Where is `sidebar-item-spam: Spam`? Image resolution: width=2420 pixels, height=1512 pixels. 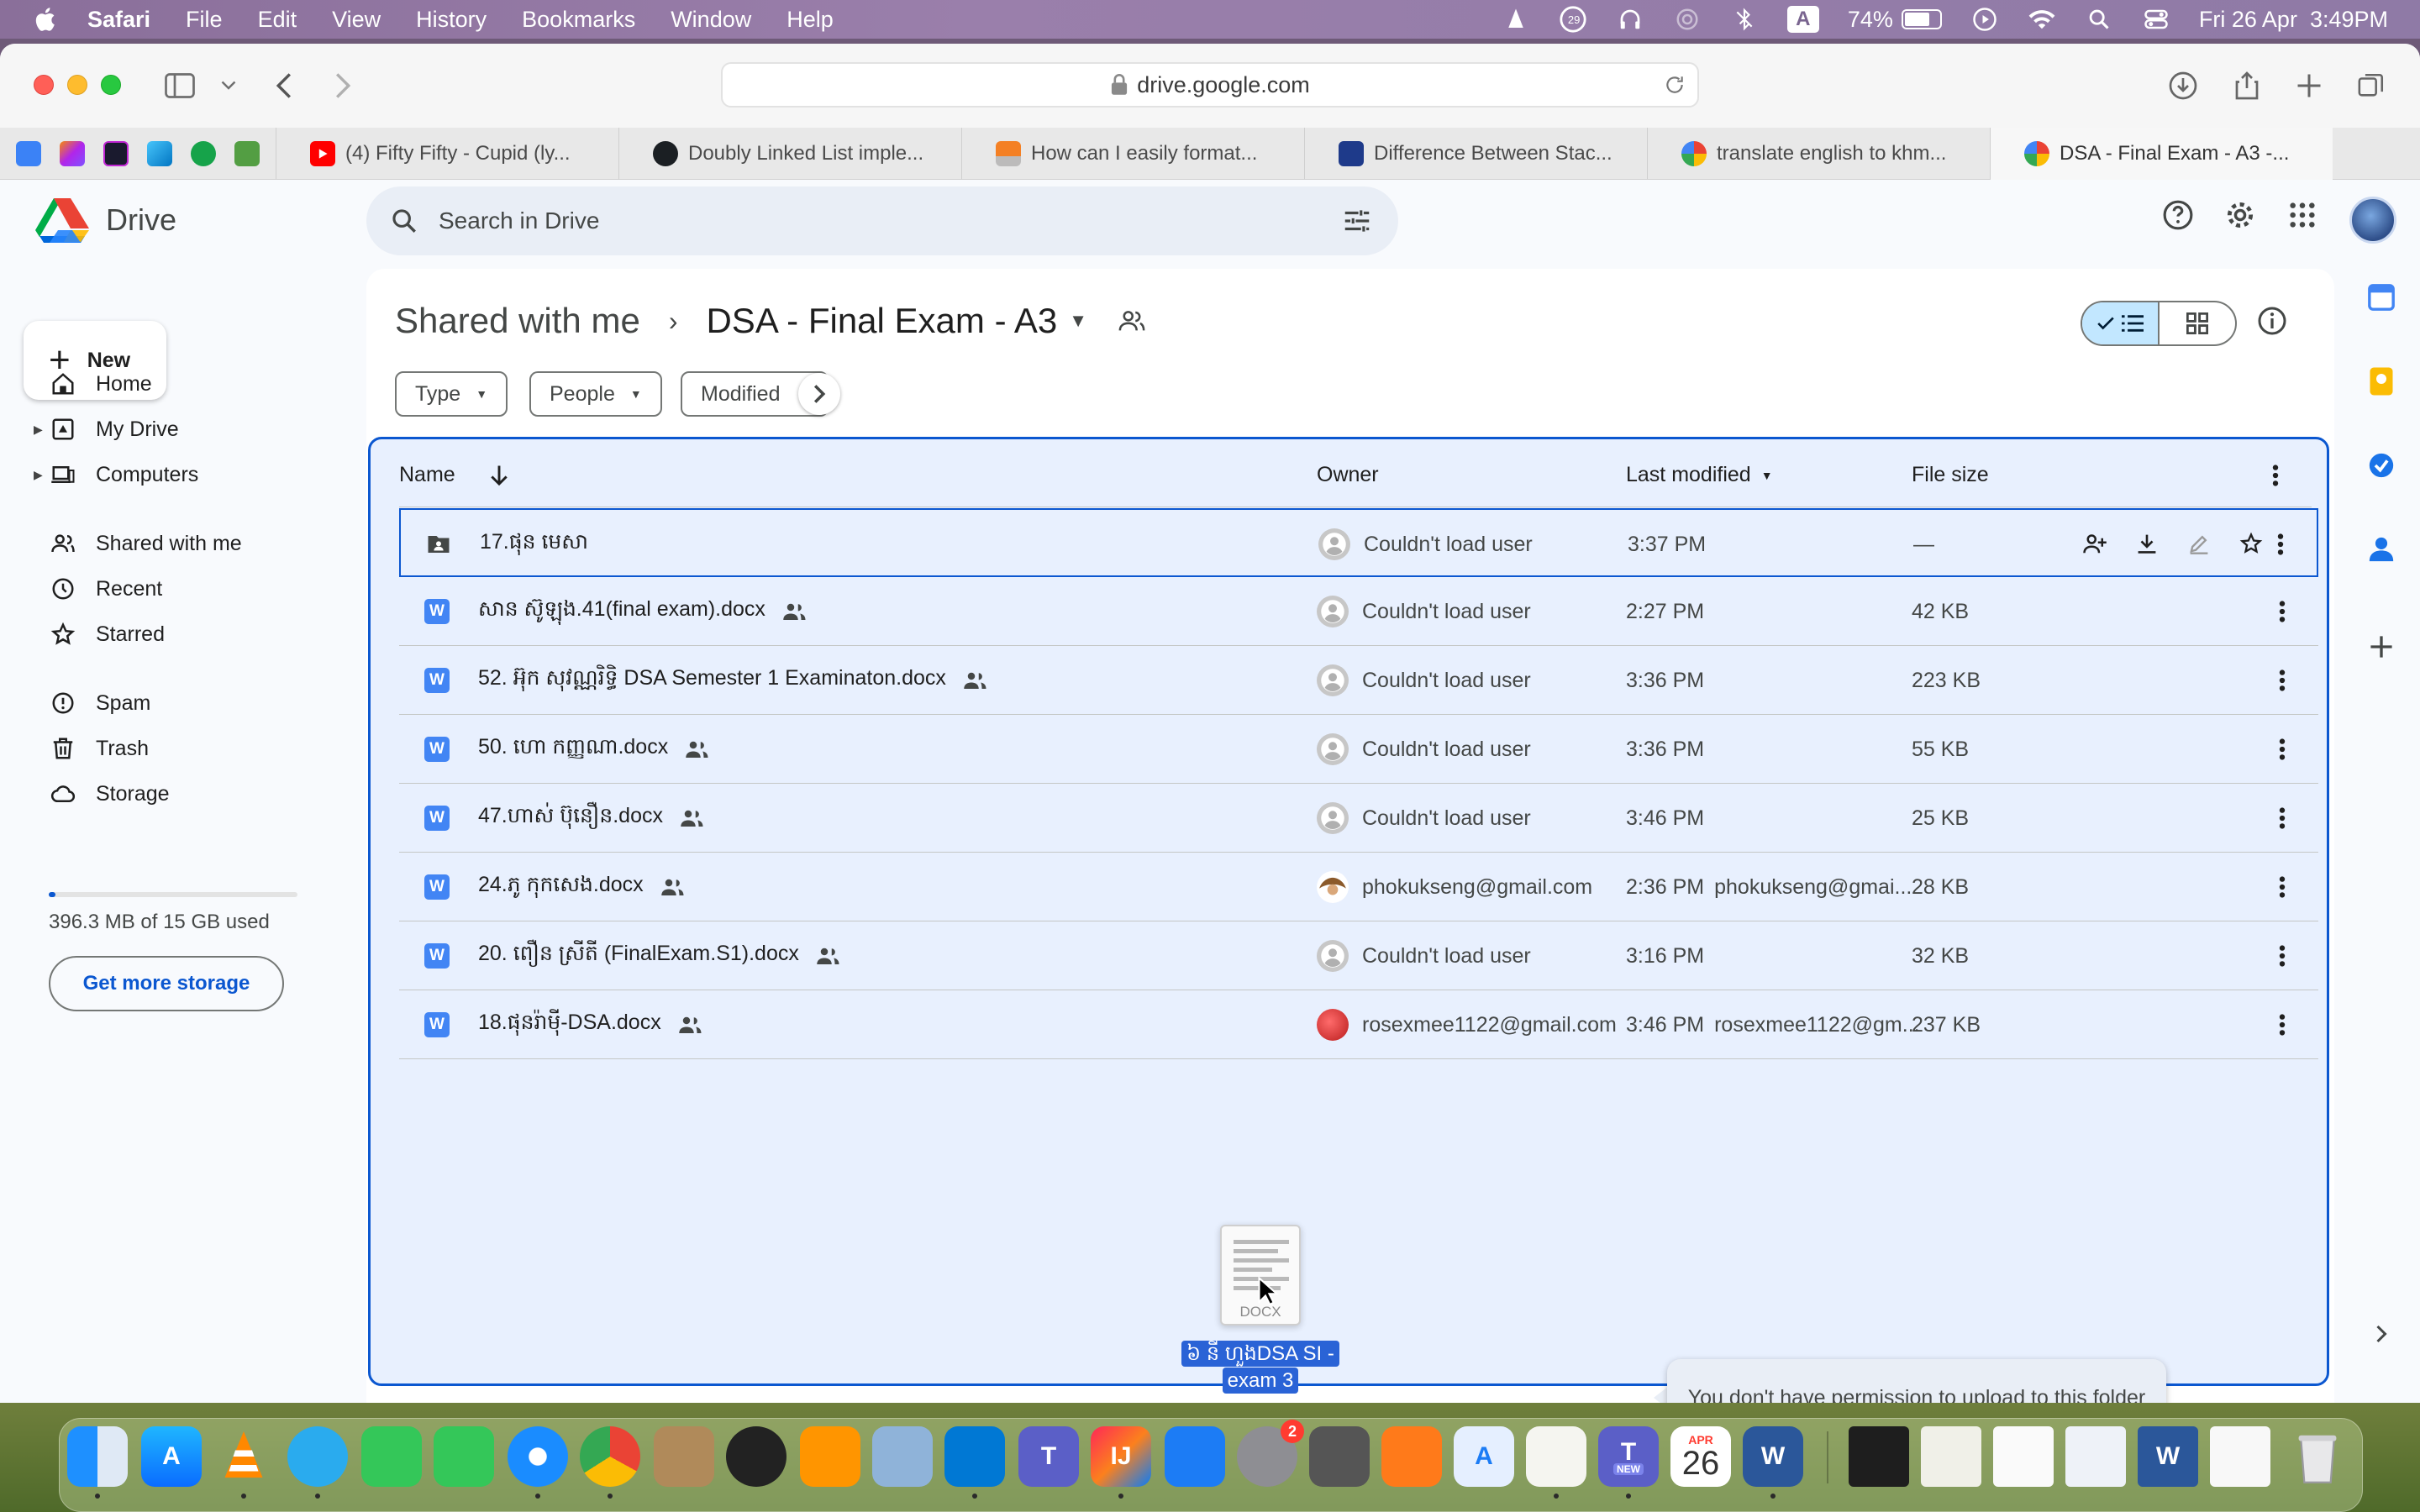 sidebar-item-spam: Spam is located at coordinates (180, 703).